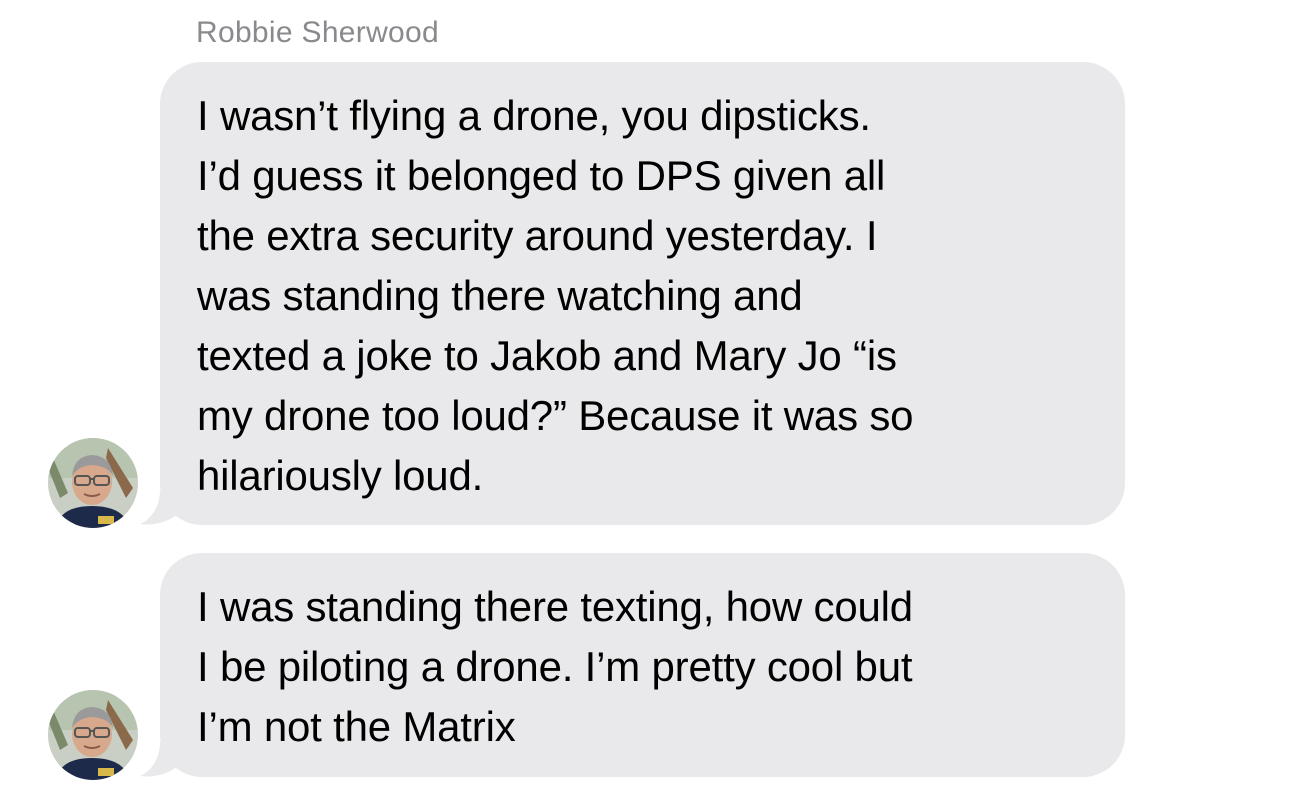  Describe the element at coordinates (356, 726) in the screenshot. I see `message-line: I’m not the Matrix` at that location.